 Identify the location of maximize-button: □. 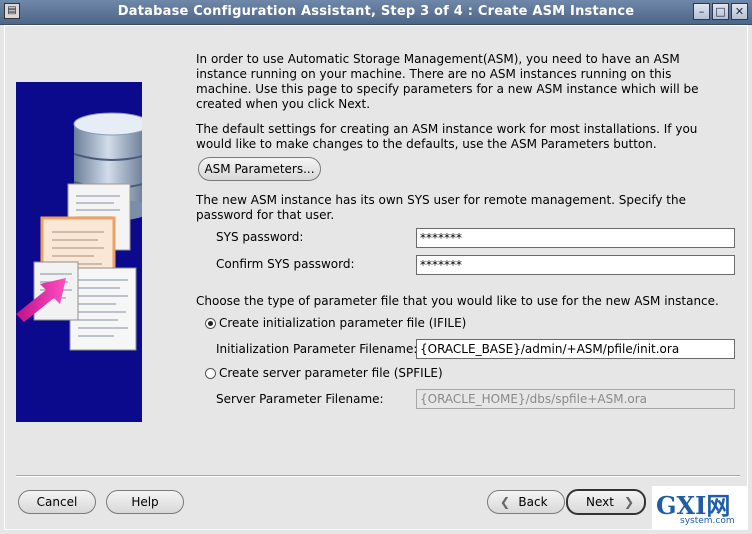
(720, 11).